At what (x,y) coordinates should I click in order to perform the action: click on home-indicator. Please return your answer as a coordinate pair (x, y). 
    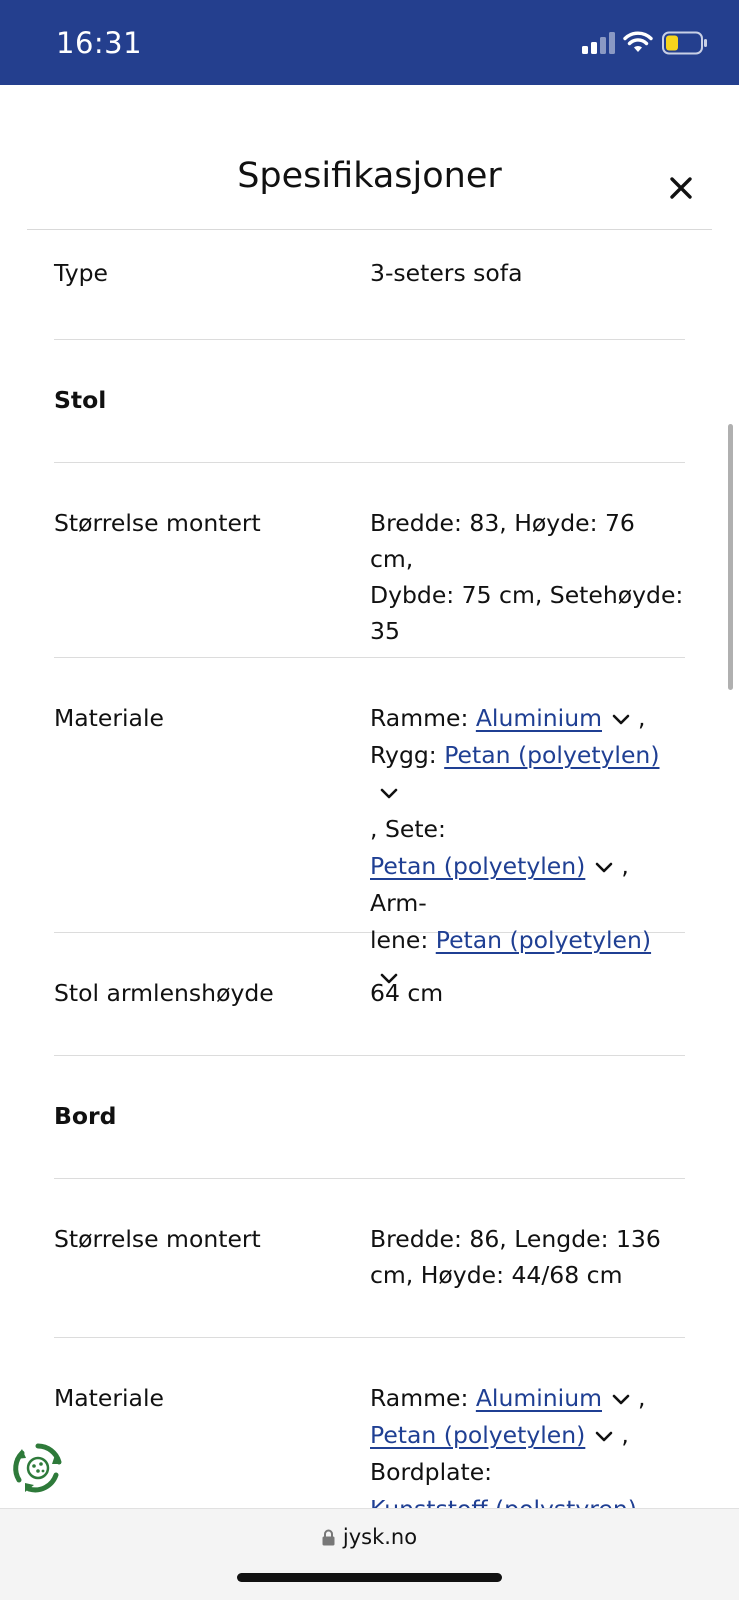
    Looking at the image, I should click on (369, 1577).